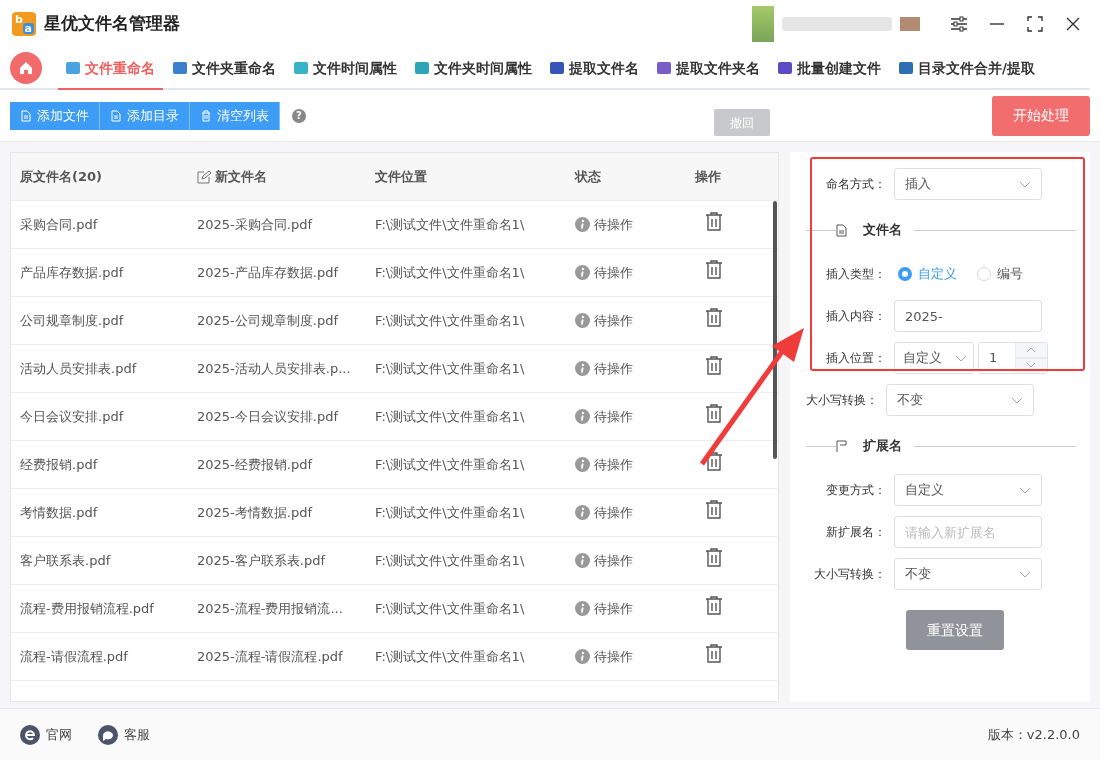 This screenshot has width=1100, height=760. What do you see at coordinates (708, 69) in the screenshot?
I see `tab: 提取文件夹名` at bounding box center [708, 69].